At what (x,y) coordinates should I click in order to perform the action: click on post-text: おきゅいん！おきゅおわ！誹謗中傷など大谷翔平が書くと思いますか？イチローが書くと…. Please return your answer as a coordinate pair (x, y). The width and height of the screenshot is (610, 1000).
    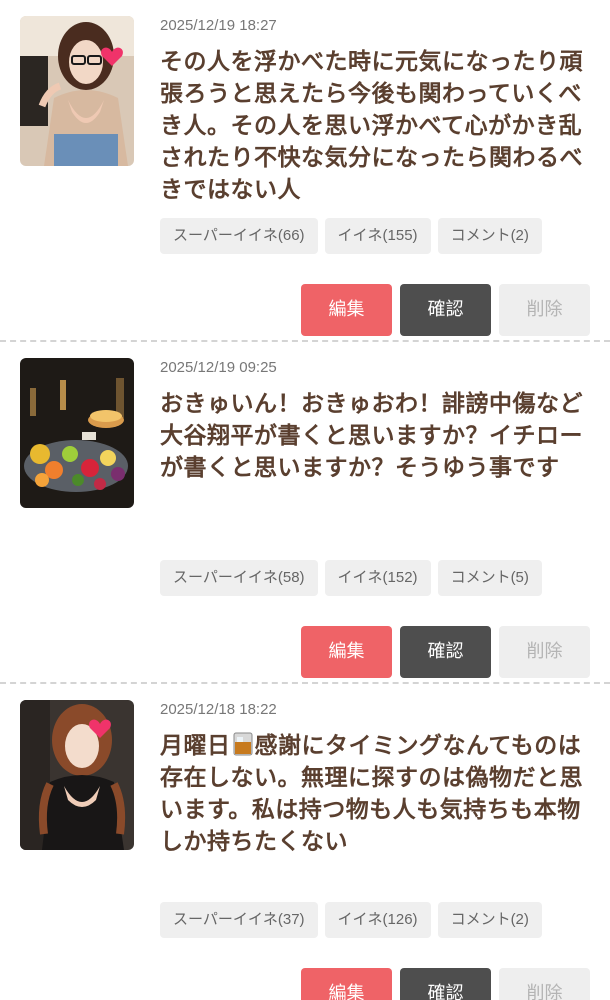
    Looking at the image, I should click on (371, 436).